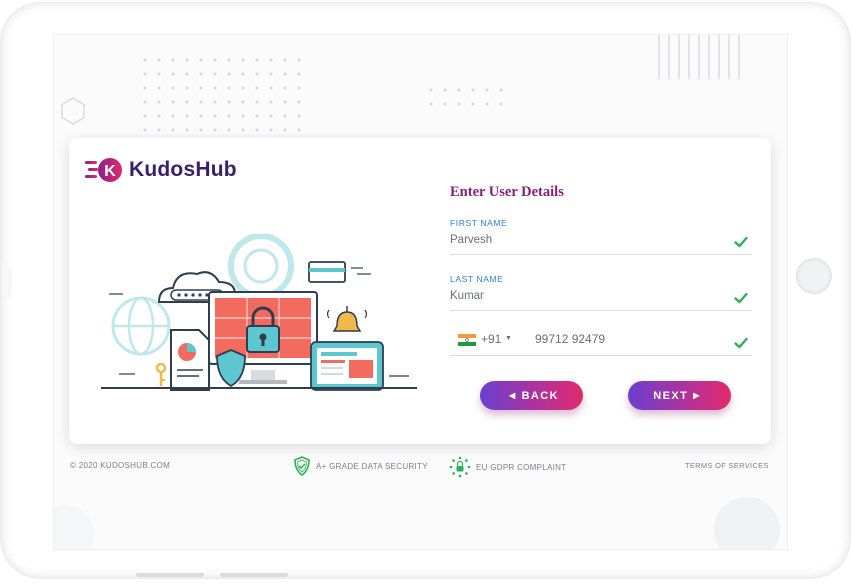 Image resolution: width=853 pixels, height=585 pixels. Describe the element at coordinates (601, 298) in the screenshot. I see `last-name-input: Kumar` at that location.